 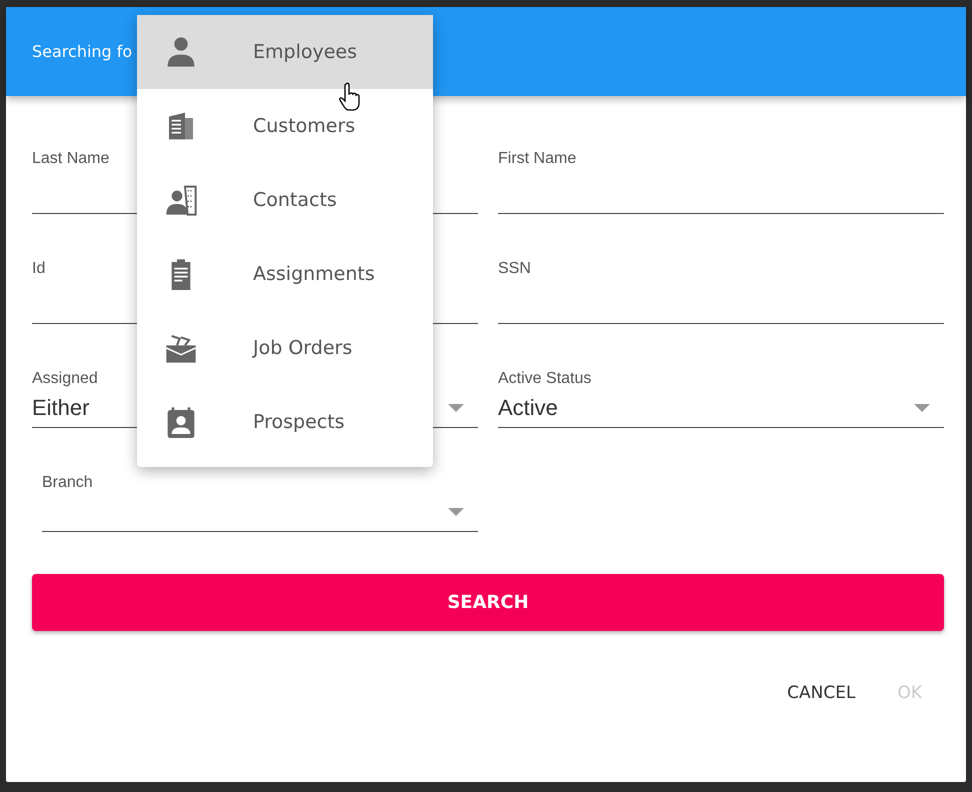 I want to click on menu-item: Employees, so click(x=285, y=52).